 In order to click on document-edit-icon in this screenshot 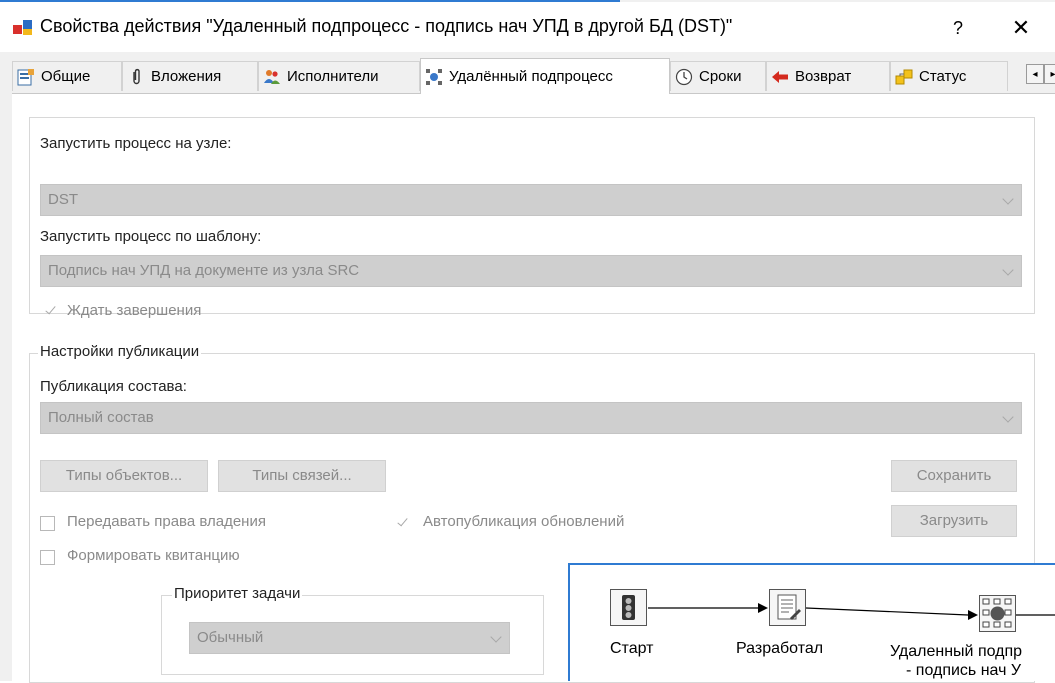, I will do `click(789, 607)`.